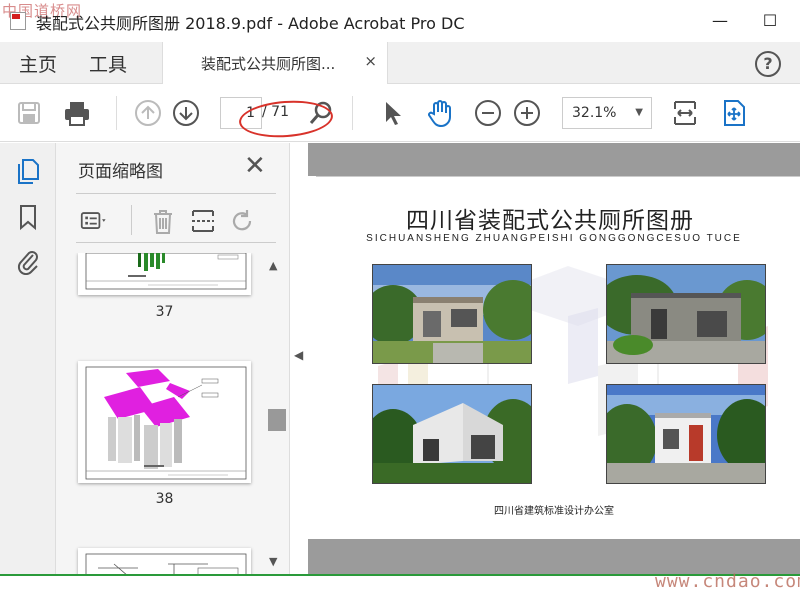  Describe the element at coordinates (186, 113) in the screenshot. I see `page-down-icon` at that location.